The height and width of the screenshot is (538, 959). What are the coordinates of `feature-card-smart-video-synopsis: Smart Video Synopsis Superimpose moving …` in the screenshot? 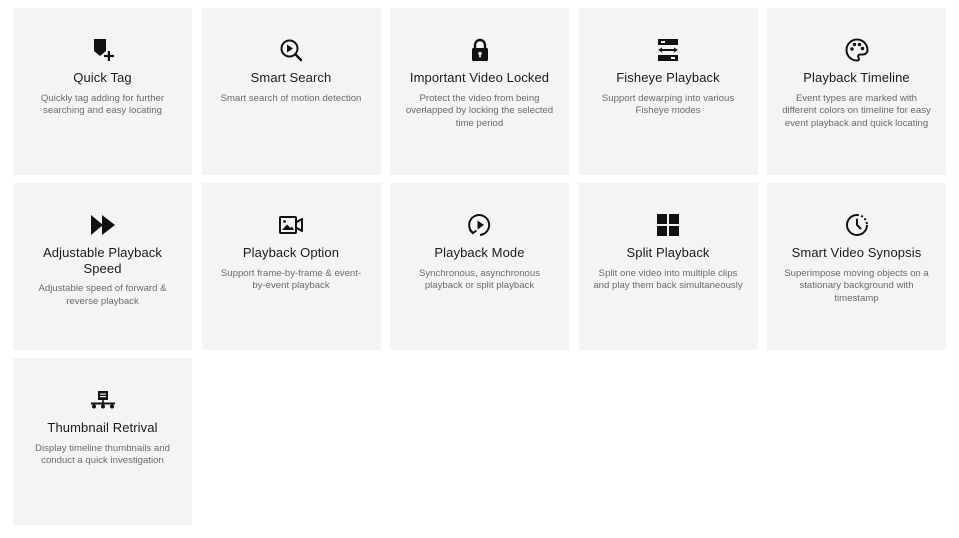 It's located at (856, 266).